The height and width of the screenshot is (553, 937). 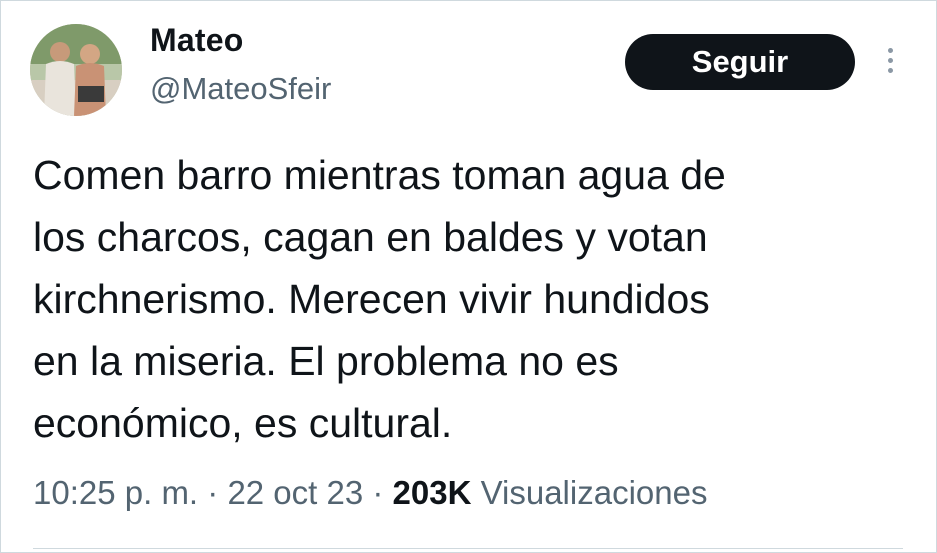 What do you see at coordinates (243, 423) in the screenshot?
I see `tweet-text-line: económico, es cultural.` at bounding box center [243, 423].